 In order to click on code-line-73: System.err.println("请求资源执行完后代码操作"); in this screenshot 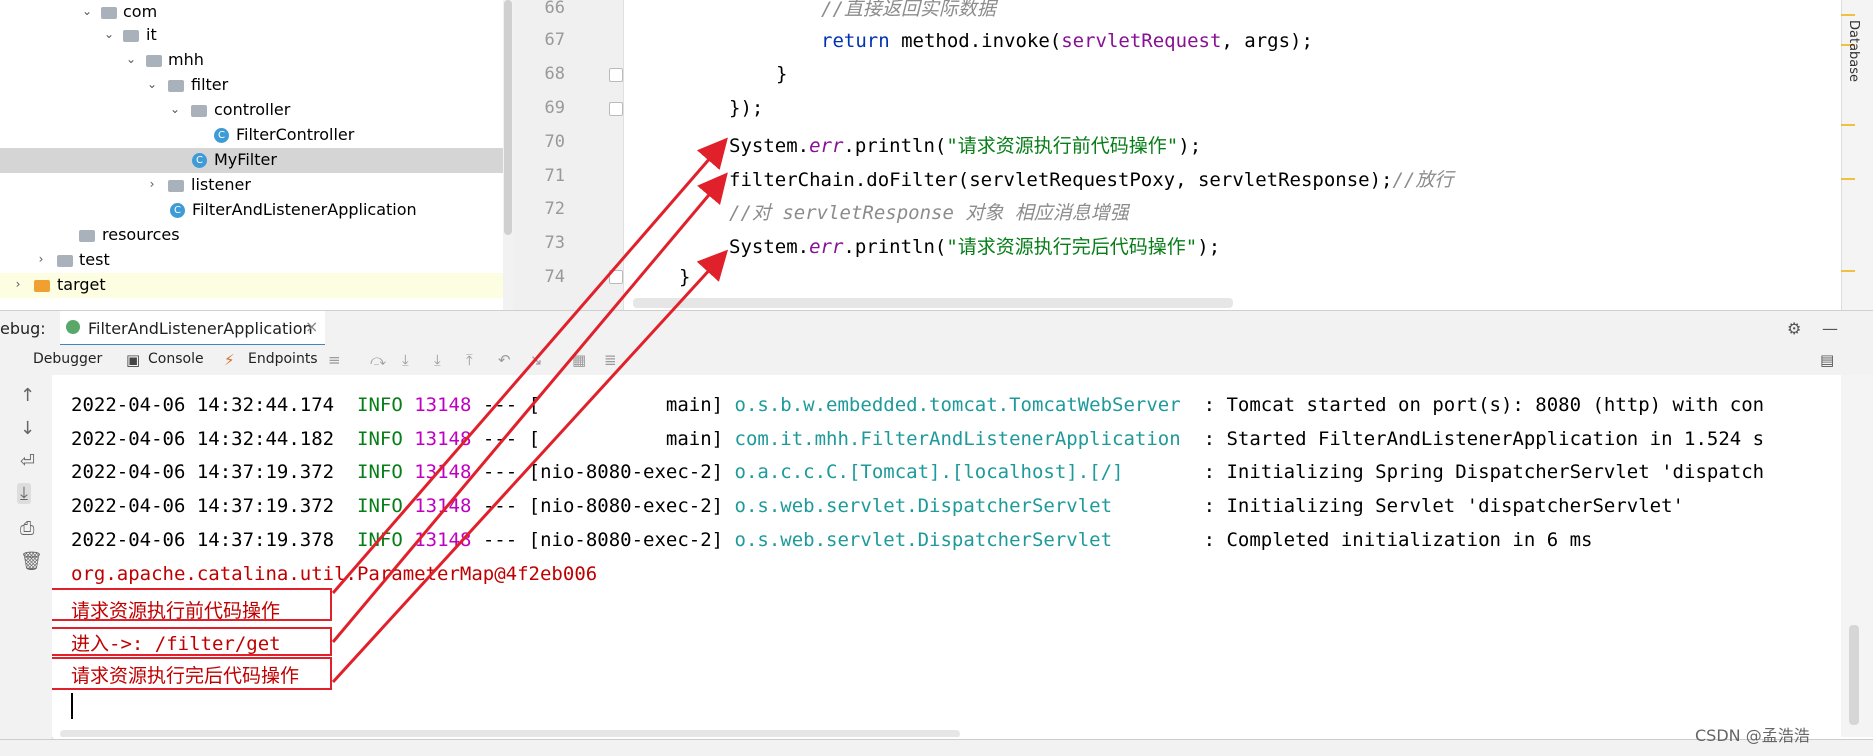, I will do `click(975, 247)`.